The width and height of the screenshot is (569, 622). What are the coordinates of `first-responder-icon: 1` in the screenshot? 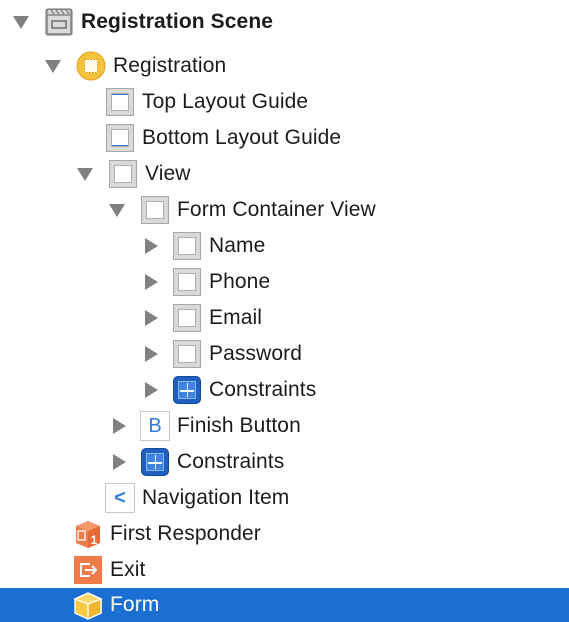 It's located at (88, 534).